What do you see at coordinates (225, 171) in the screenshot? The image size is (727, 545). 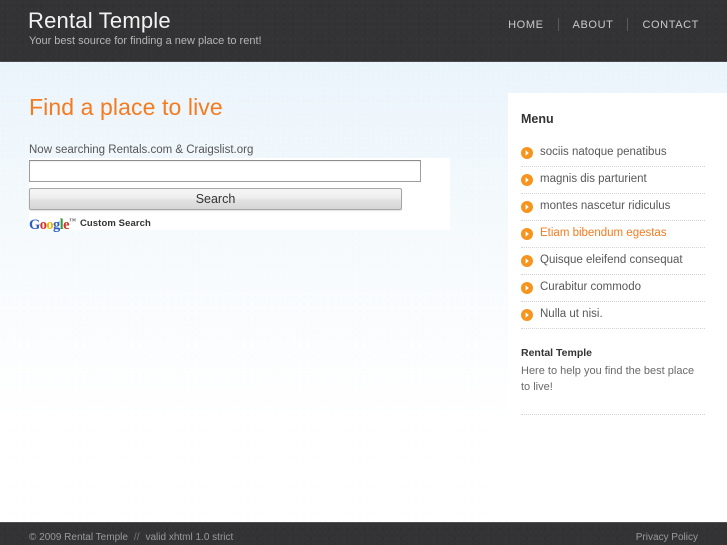 I see `search-input` at bounding box center [225, 171].